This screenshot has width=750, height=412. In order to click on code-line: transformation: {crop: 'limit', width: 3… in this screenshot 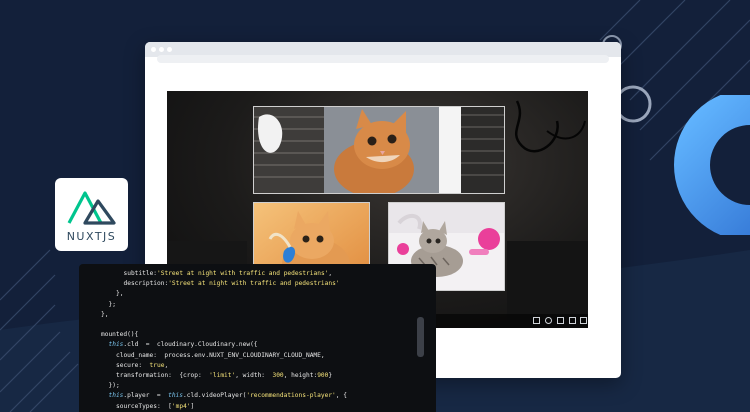, I will do `click(224, 375)`.